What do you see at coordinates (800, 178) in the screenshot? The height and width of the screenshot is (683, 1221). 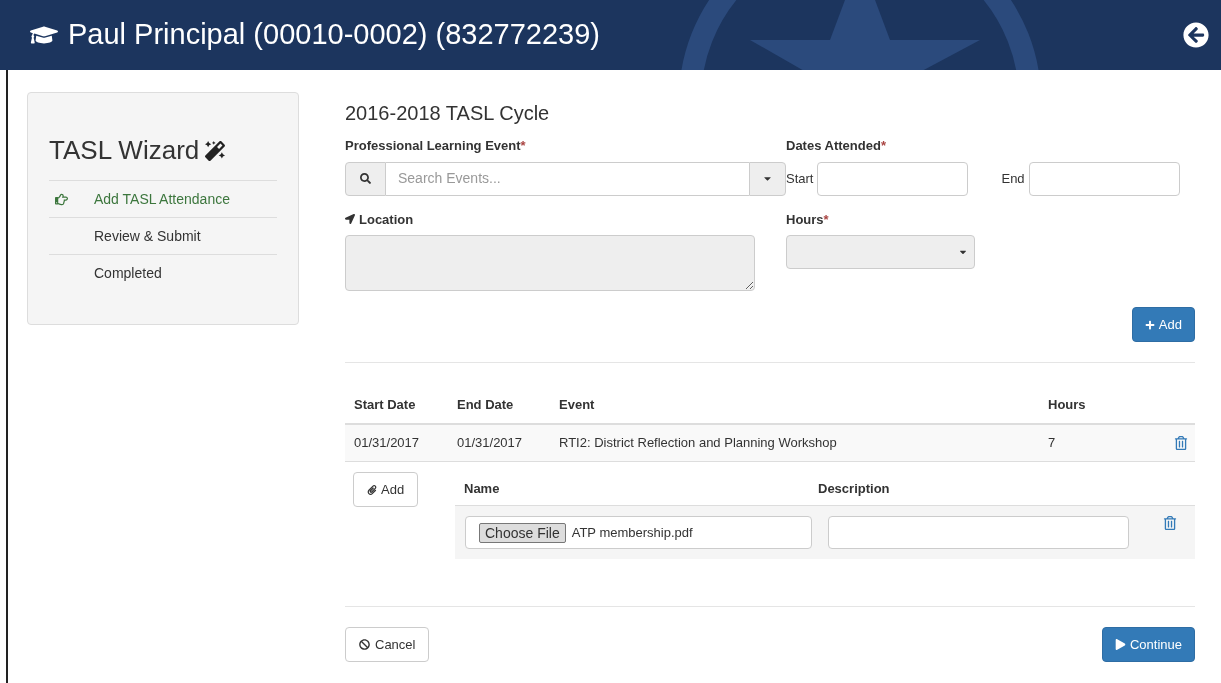 I see `start-label: Start` at bounding box center [800, 178].